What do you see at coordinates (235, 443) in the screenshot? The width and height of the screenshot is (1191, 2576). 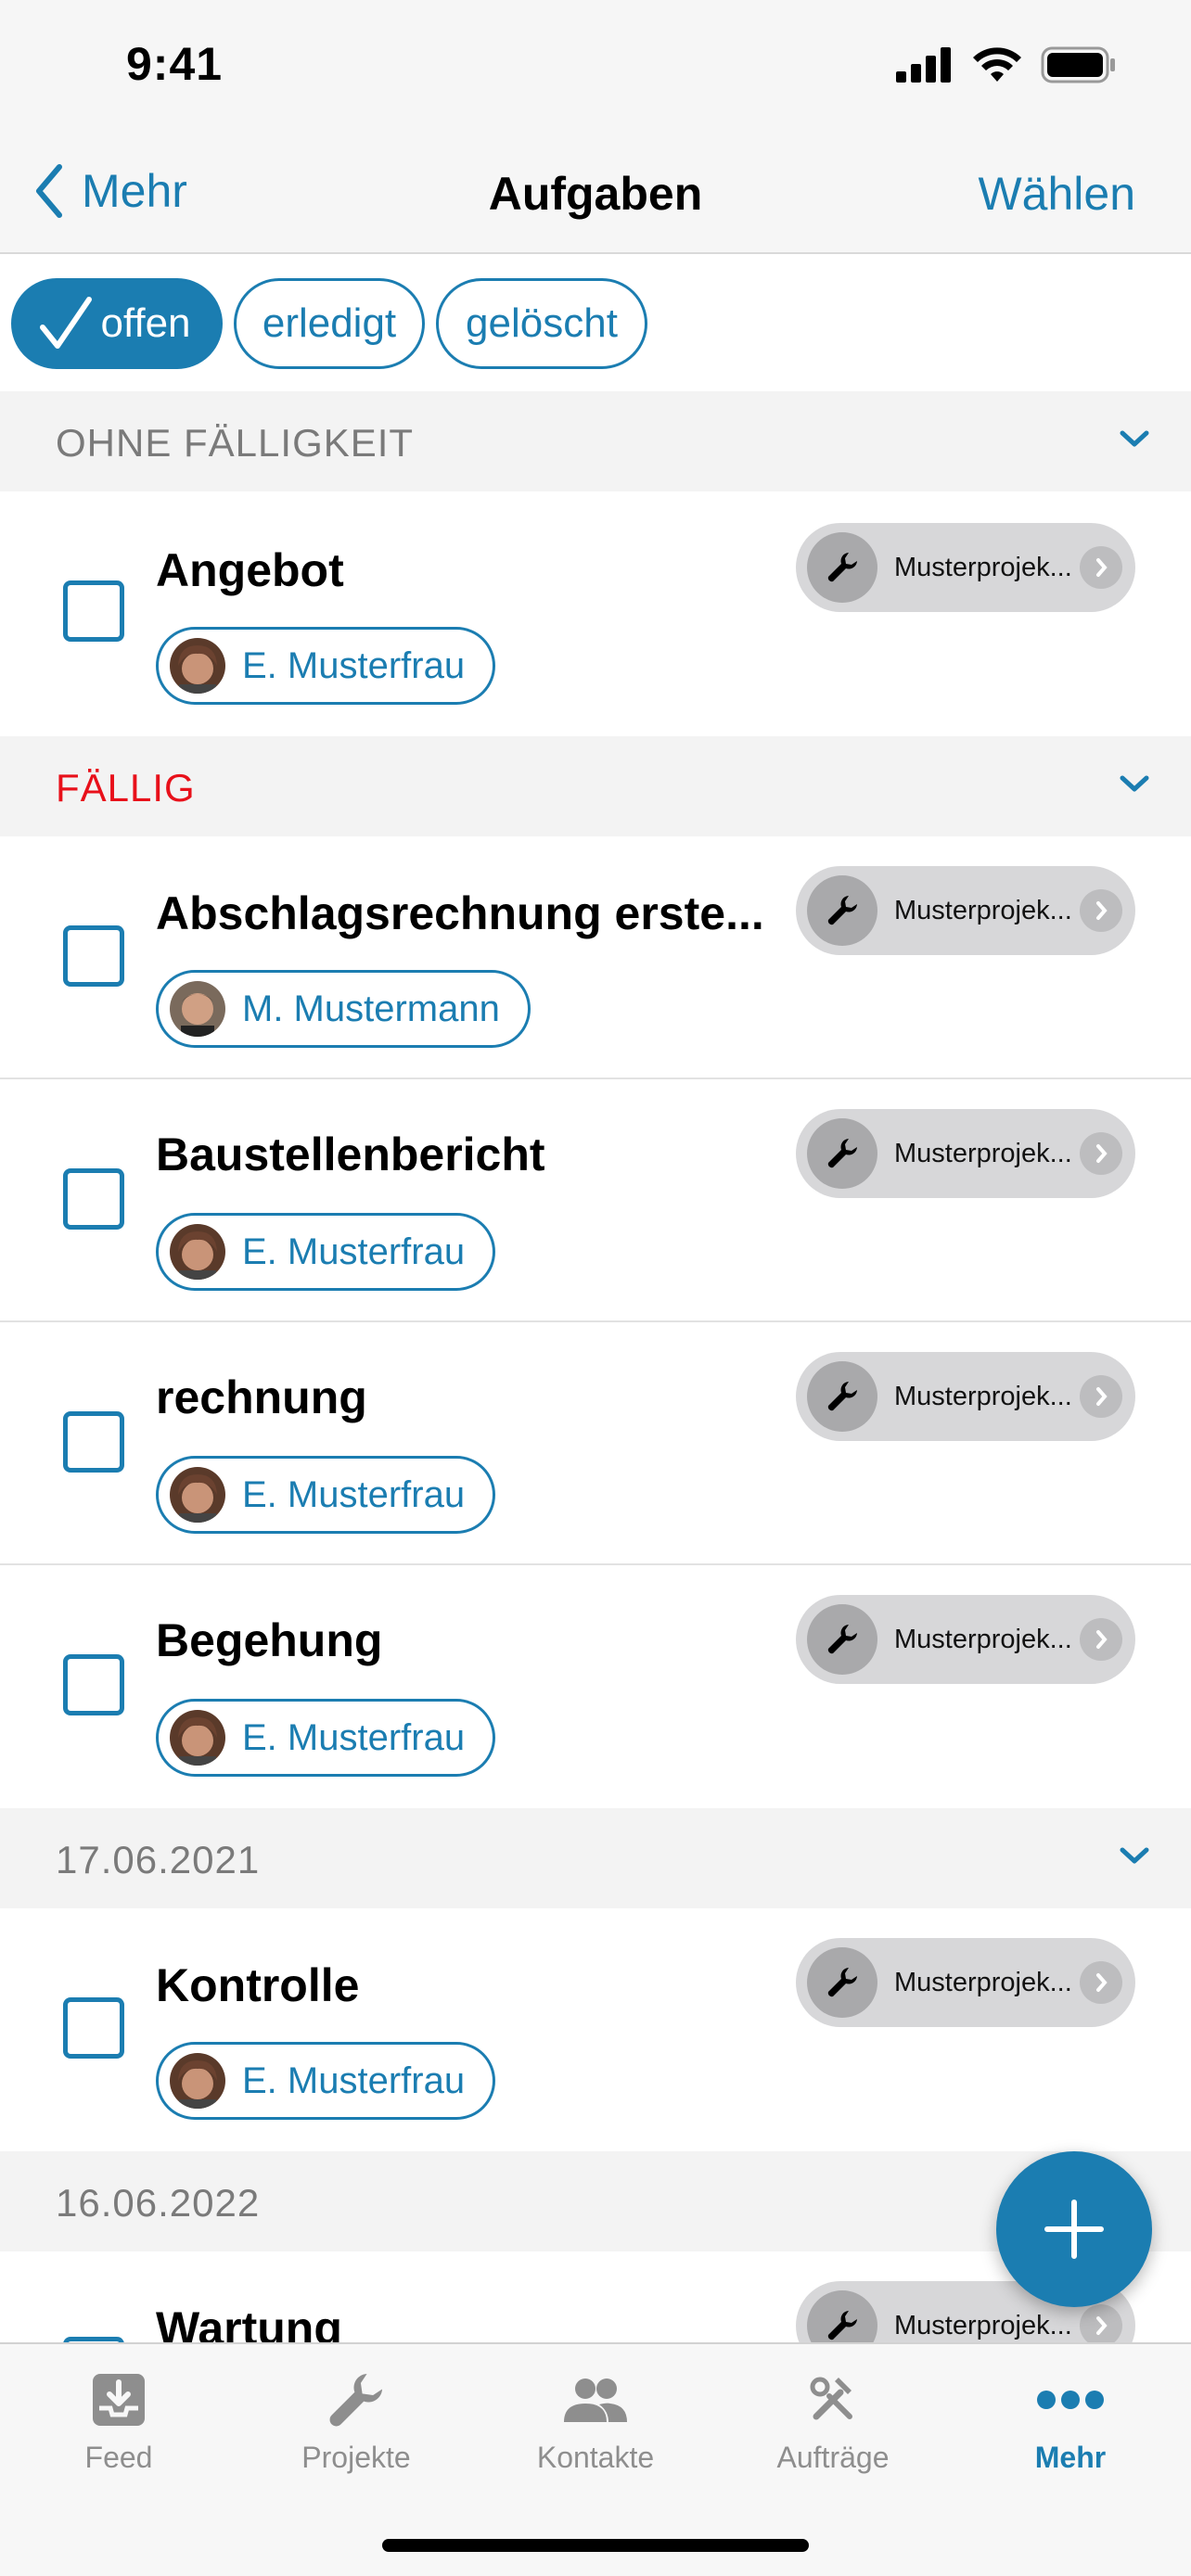 I see `section-title: OHNE FÄLLIGKEIT` at bounding box center [235, 443].